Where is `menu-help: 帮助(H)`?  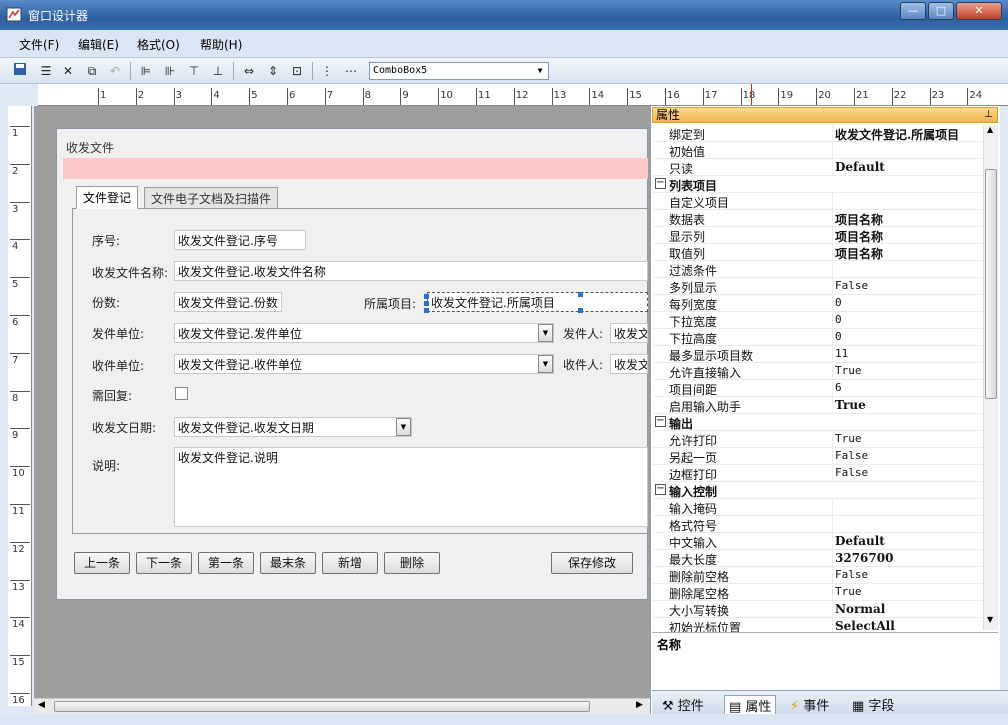 menu-help: 帮助(H) is located at coordinates (221, 44).